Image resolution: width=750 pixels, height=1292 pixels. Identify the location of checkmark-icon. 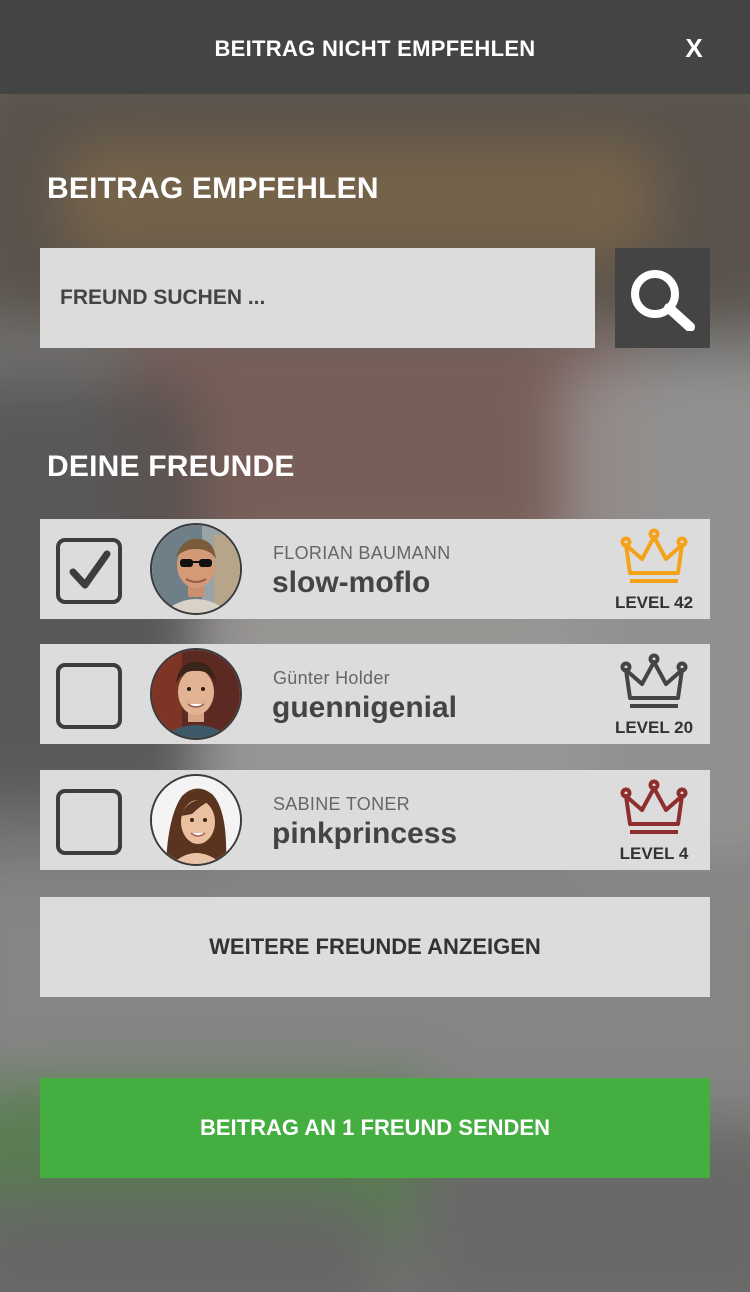
(90, 569).